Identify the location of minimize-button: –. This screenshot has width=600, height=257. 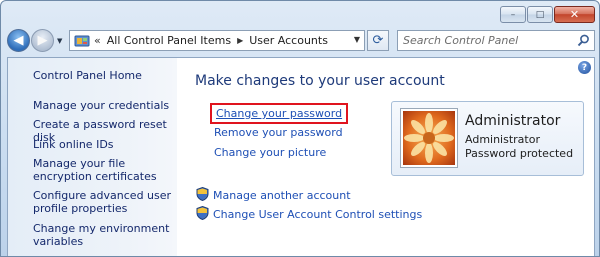
(513, 14).